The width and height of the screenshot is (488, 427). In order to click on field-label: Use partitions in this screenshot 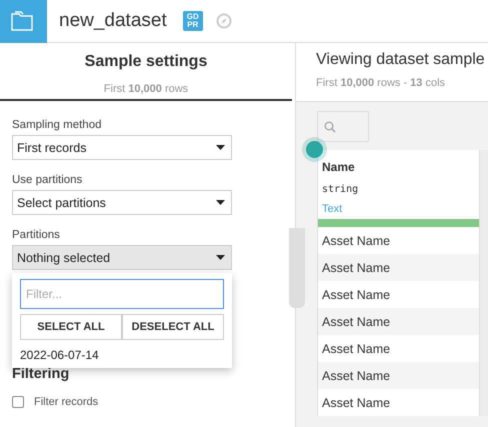, I will do `click(48, 180)`.